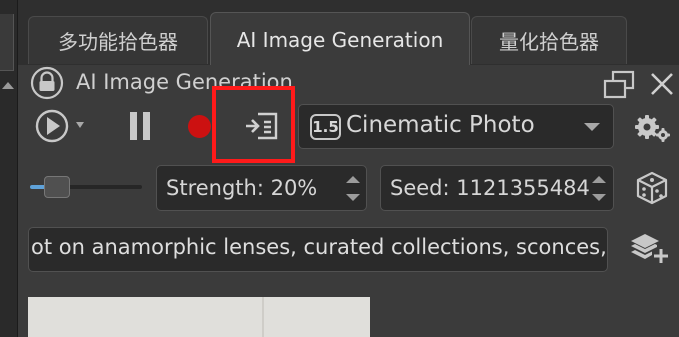 The image size is (679, 337). I want to click on dice-icon, so click(652, 188).